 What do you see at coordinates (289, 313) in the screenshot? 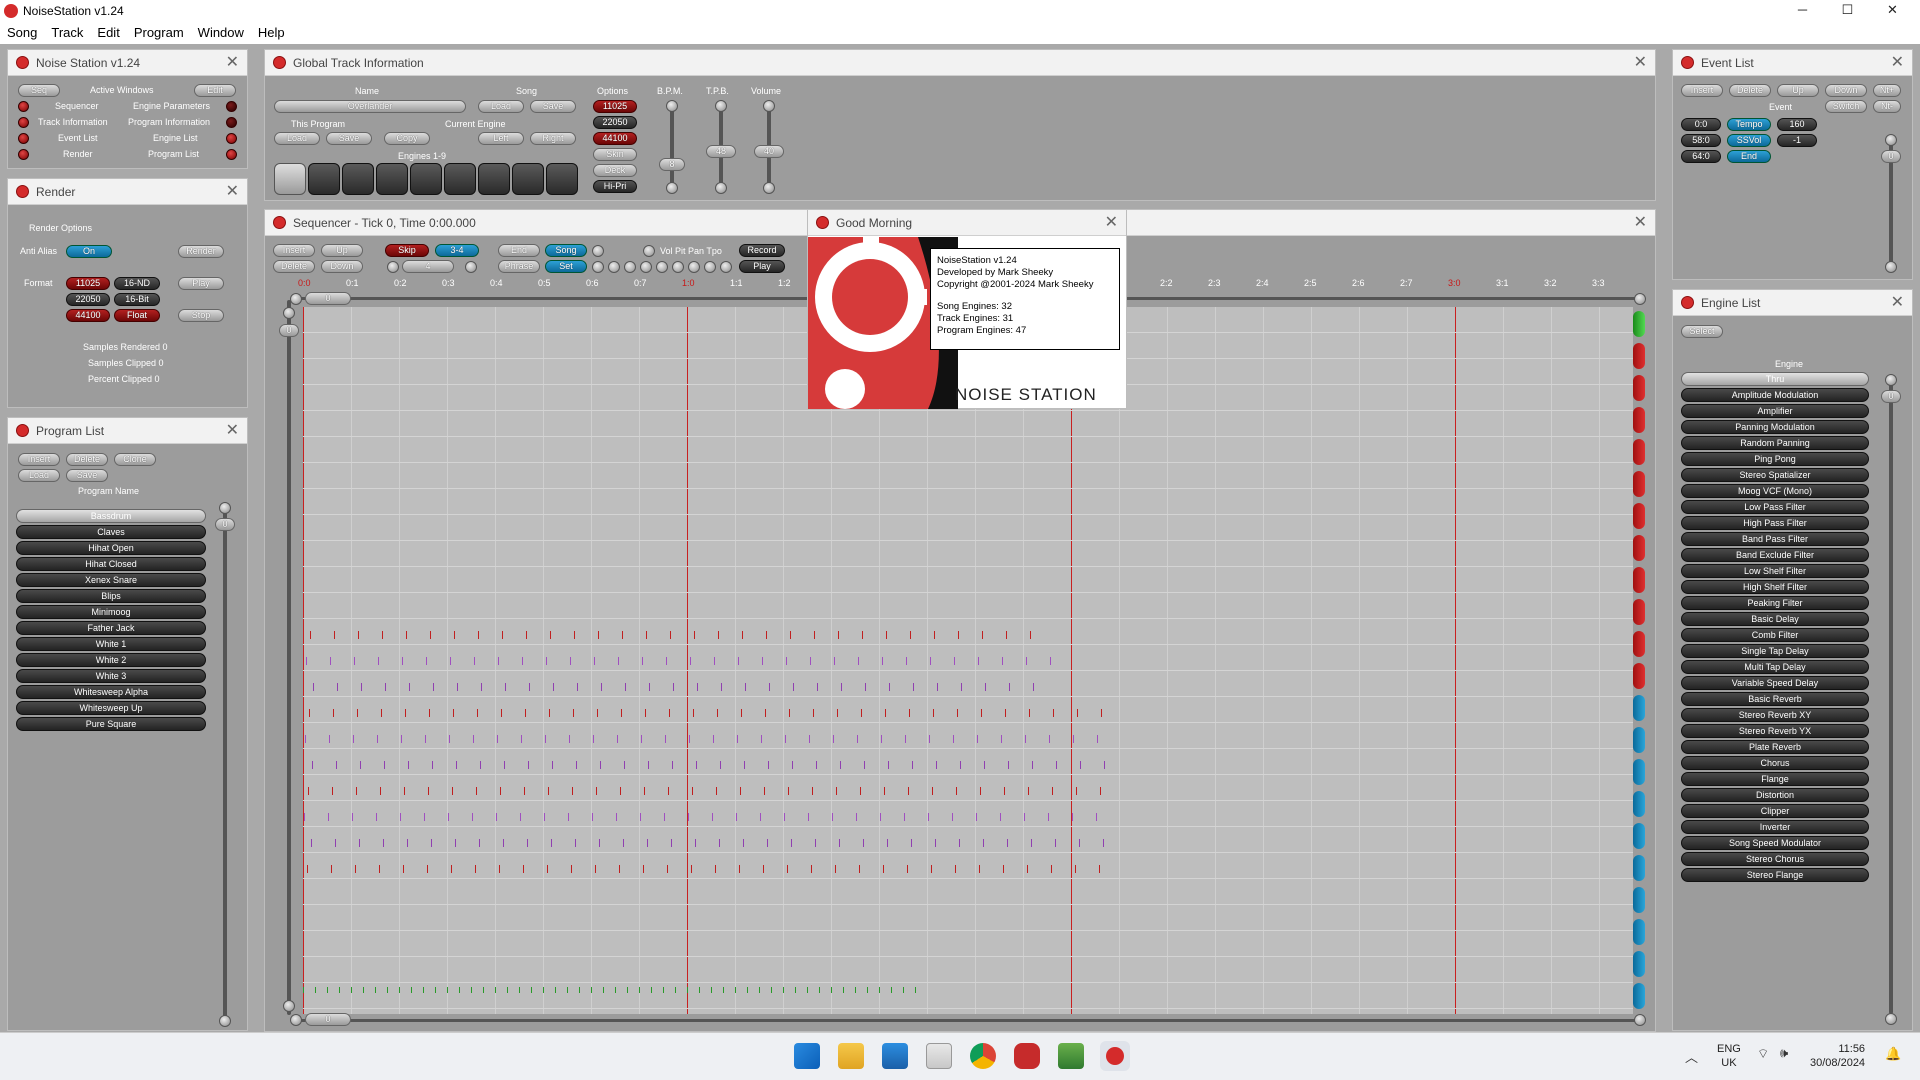
I see `left-scroll-top` at bounding box center [289, 313].